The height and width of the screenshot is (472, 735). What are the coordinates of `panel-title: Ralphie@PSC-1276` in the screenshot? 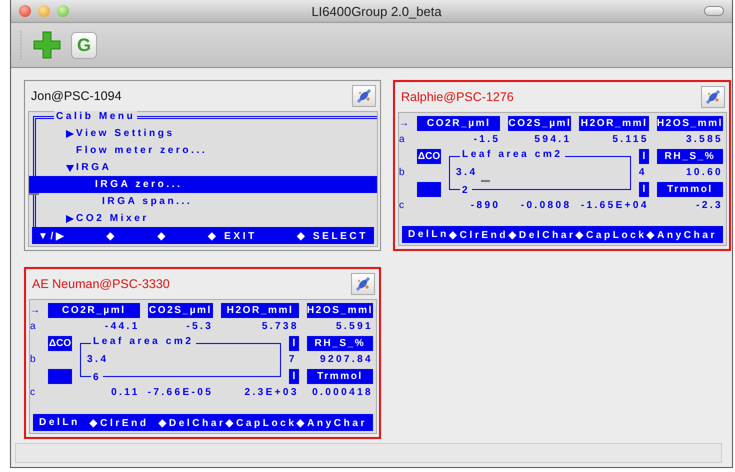 It's located at (457, 97).